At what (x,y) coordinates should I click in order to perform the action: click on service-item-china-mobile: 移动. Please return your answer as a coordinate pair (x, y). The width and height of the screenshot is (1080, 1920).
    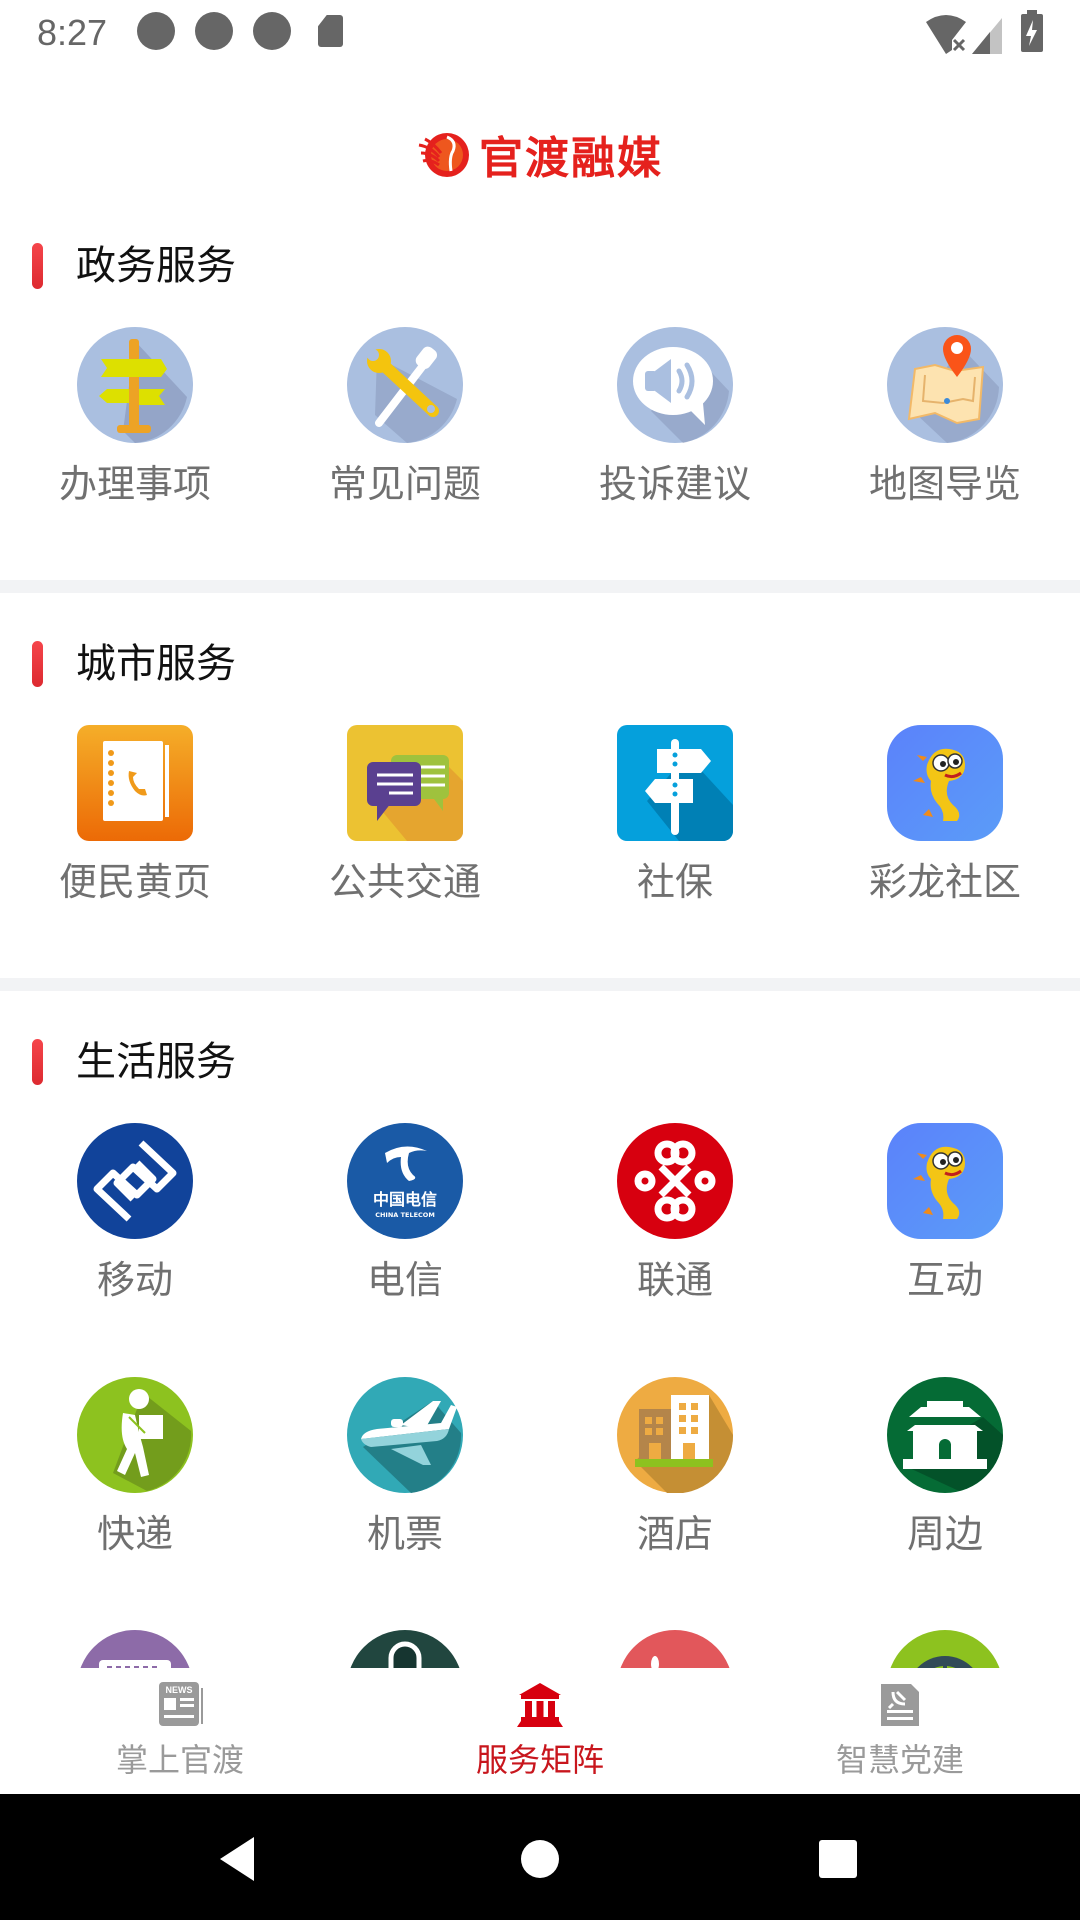
    Looking at the image, I should click on (135, 1223).